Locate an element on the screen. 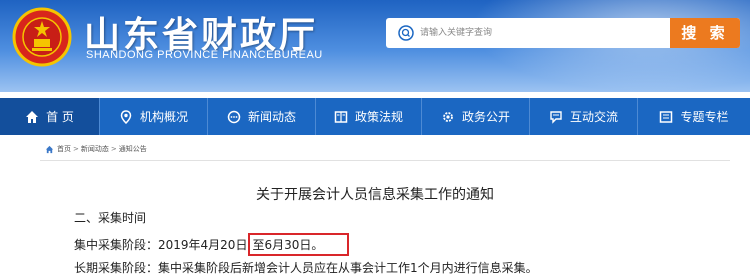  nav-item-label: 政策法规 is located at coordinates (378, 117).